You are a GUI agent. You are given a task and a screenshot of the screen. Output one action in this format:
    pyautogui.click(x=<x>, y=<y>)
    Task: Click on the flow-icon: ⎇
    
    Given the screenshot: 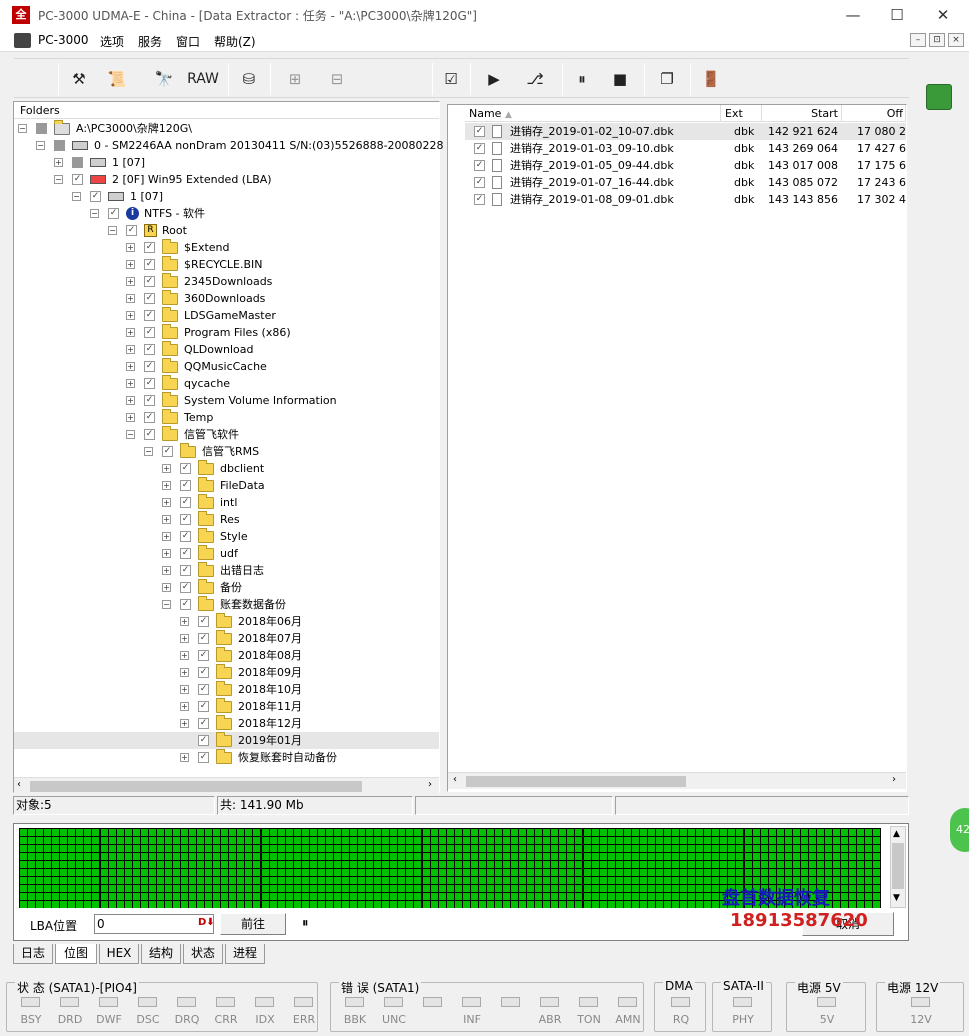 What is the action you would take?
    pyautogui.click(x=535, y=79)
    